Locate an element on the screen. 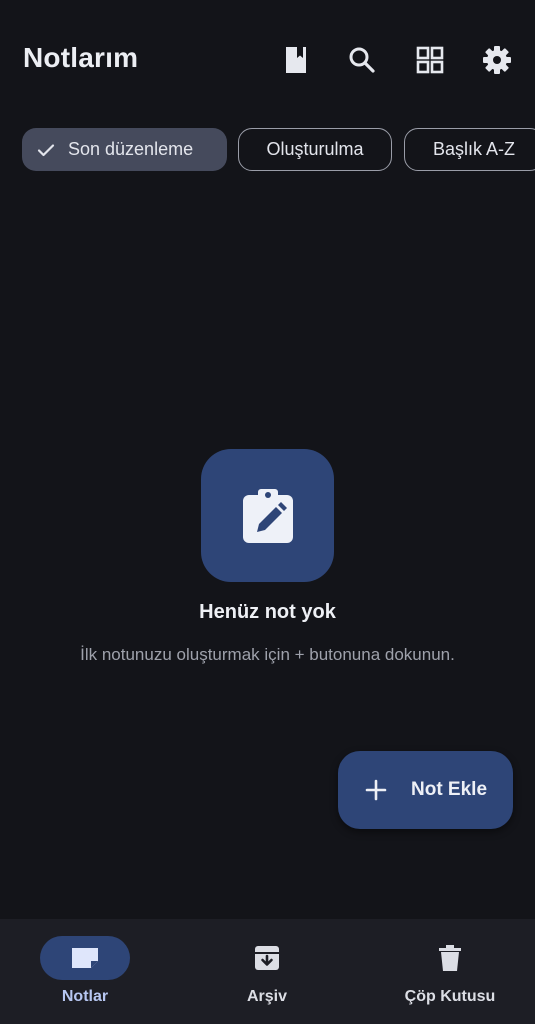 The image size is (535, 1024). chip-label: Son düzenleme is located at coordinates (131, 149).